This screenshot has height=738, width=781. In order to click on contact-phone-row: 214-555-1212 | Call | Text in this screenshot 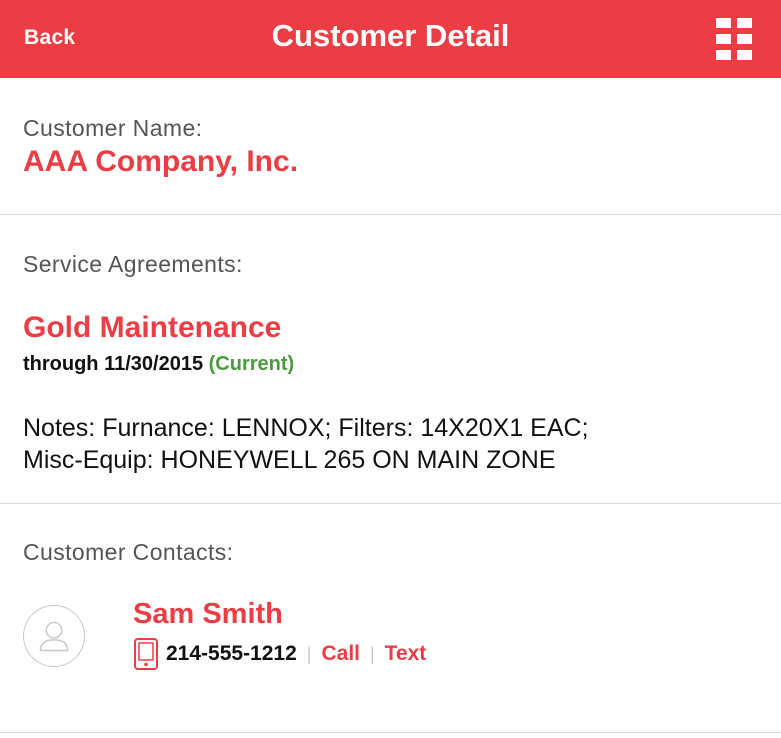, I will do `click(279, 654)`.